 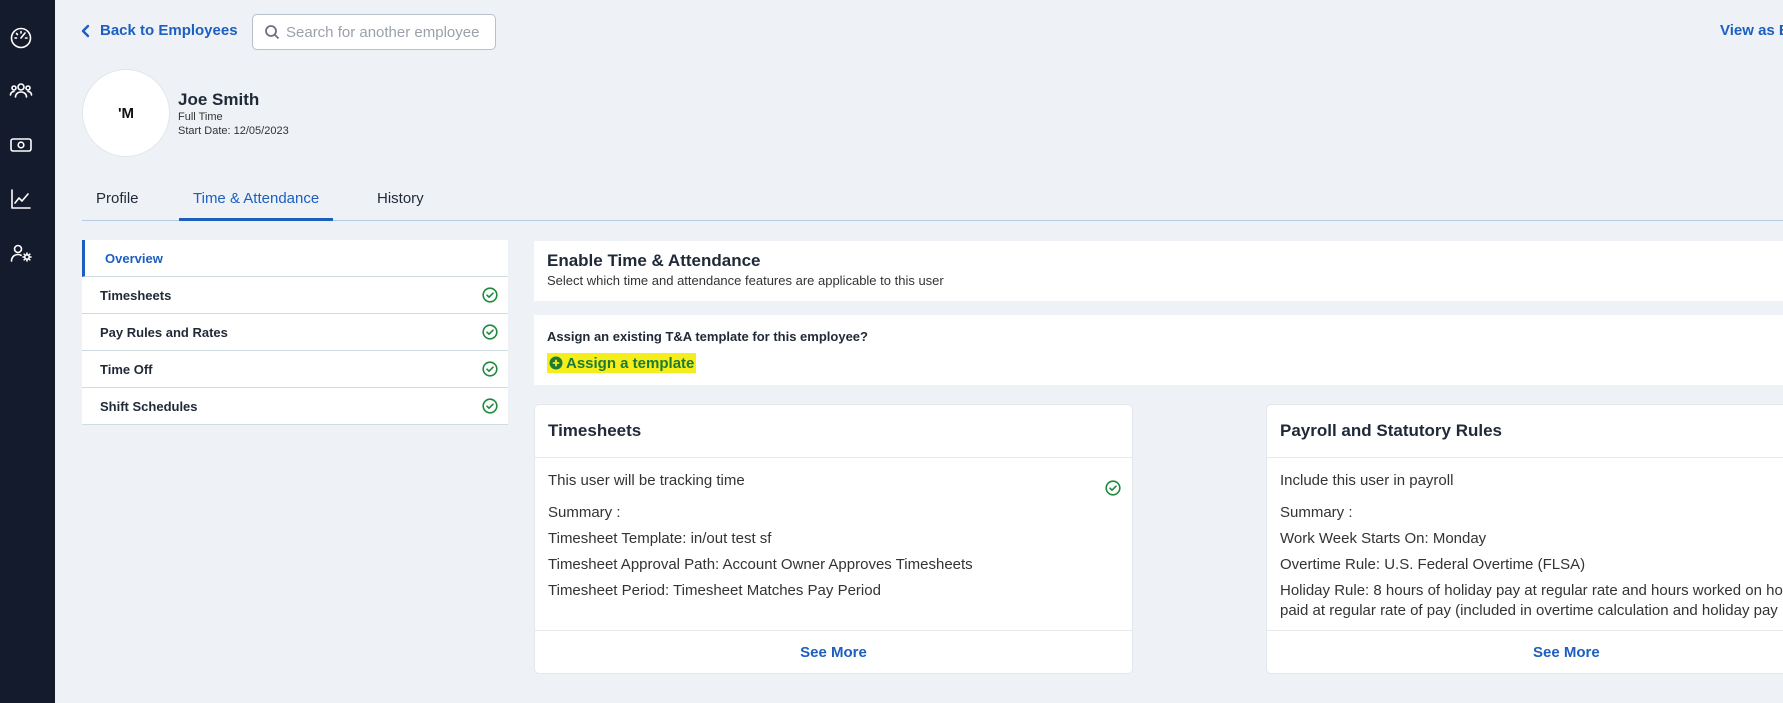 What do you see at coordinates (295, 258) in the screenshot?
I see `subnav-item-overview: Overview` at bounding box center [295, 258].